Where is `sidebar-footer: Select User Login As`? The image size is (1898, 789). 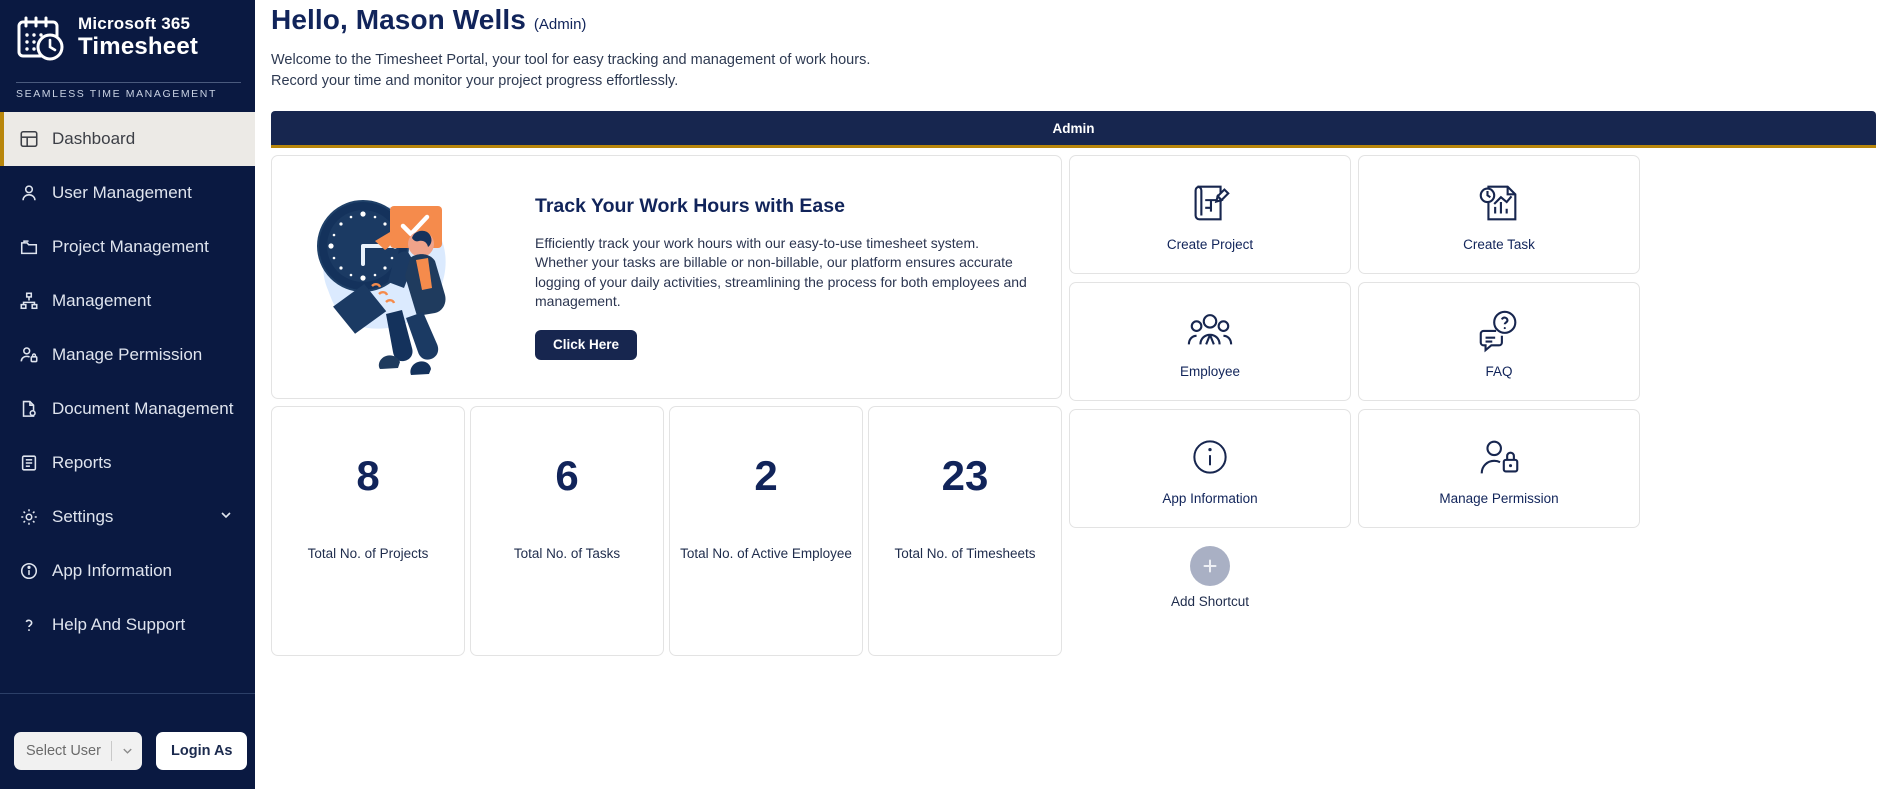 sidebar-footer: Select User Login As is located at coordinates (127, 741).